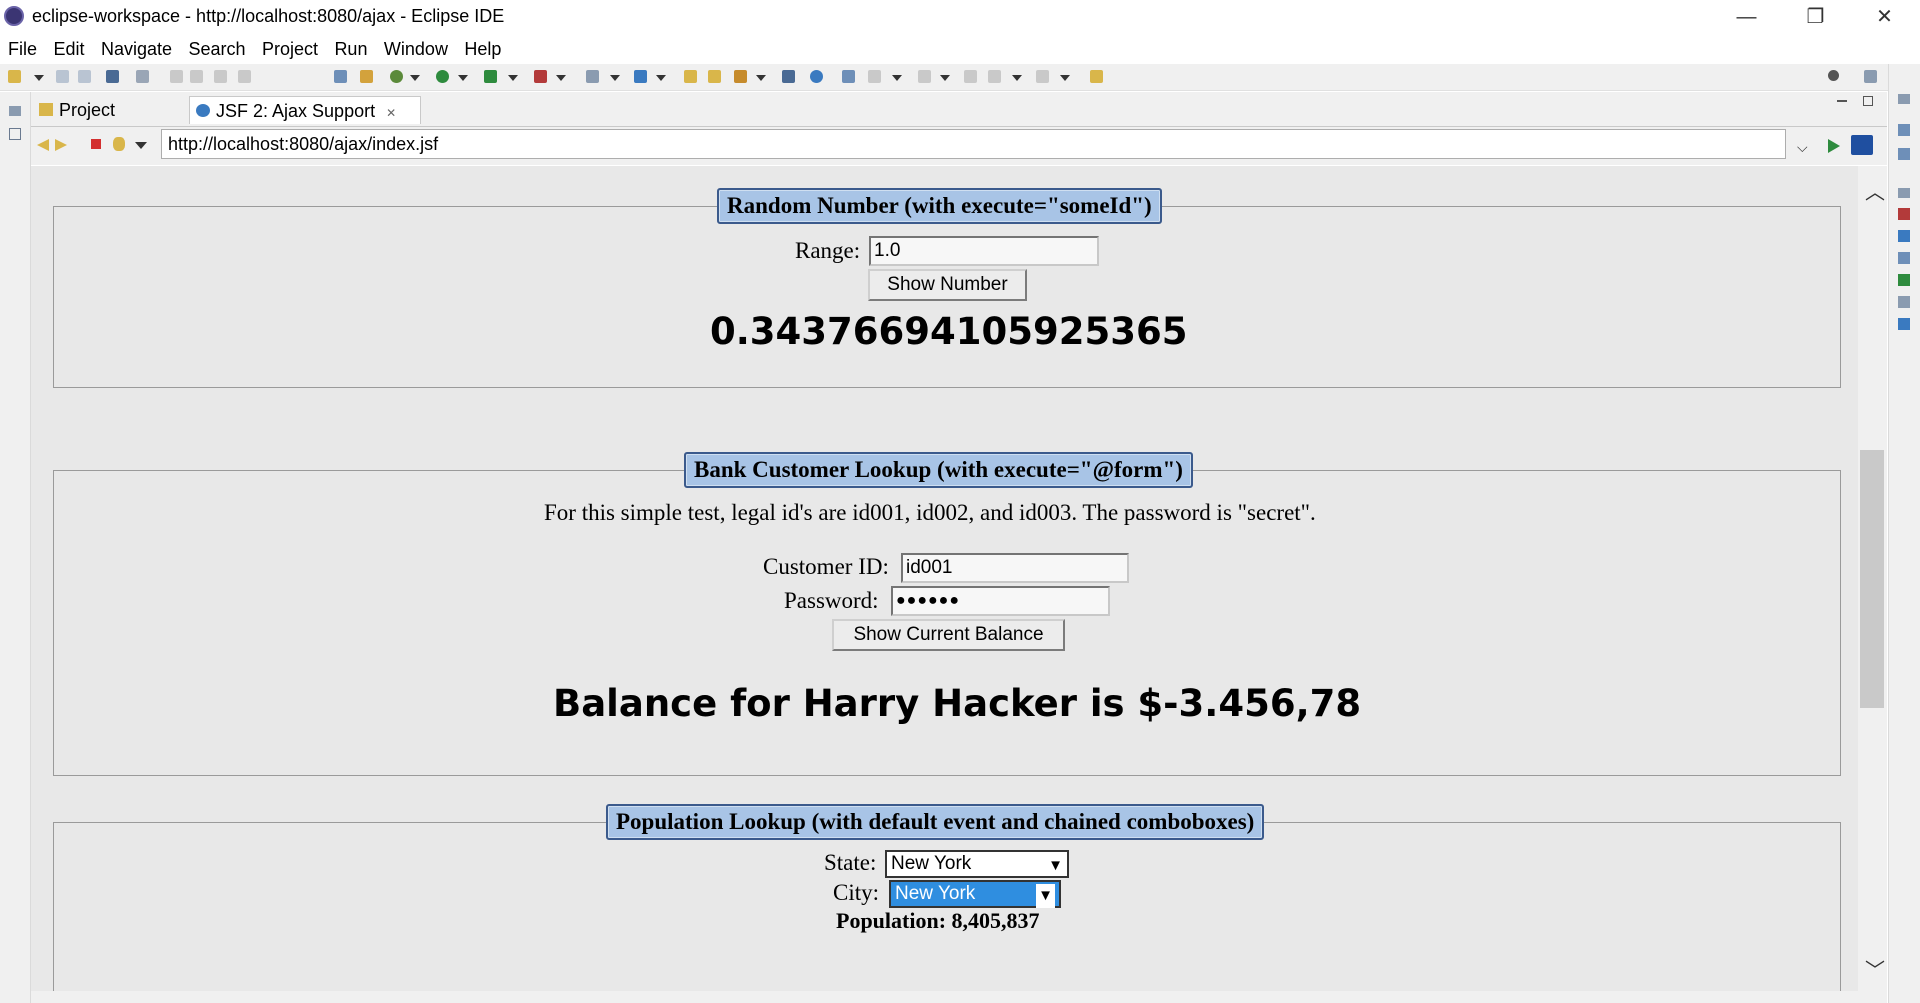 The image size is (1920, 1003). I want to click on save-icon, so click(62, 76).